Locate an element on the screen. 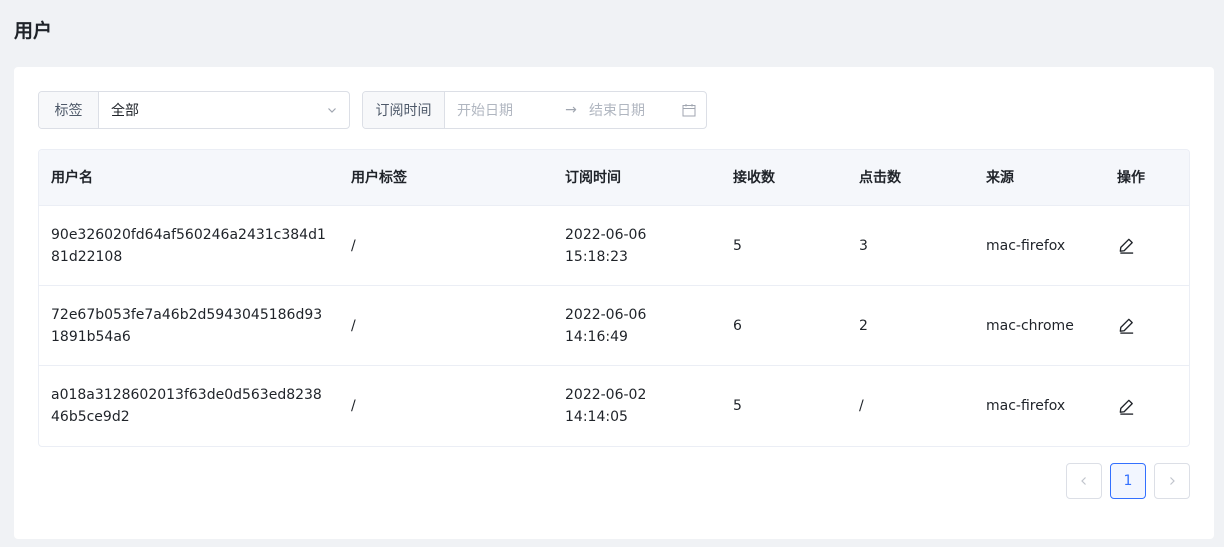 The width and height of the screenshot is (1224, 547). tag-select-value: 全部 is located at coordinates (125, 111).